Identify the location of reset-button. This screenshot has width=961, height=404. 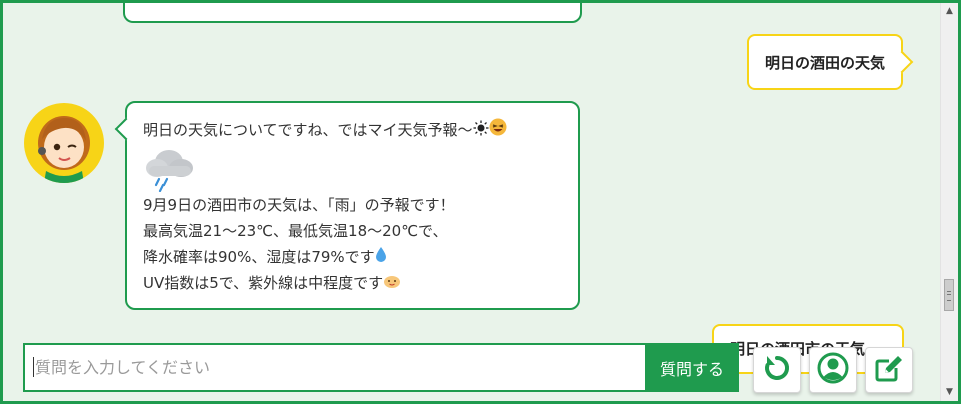
(777, 370).